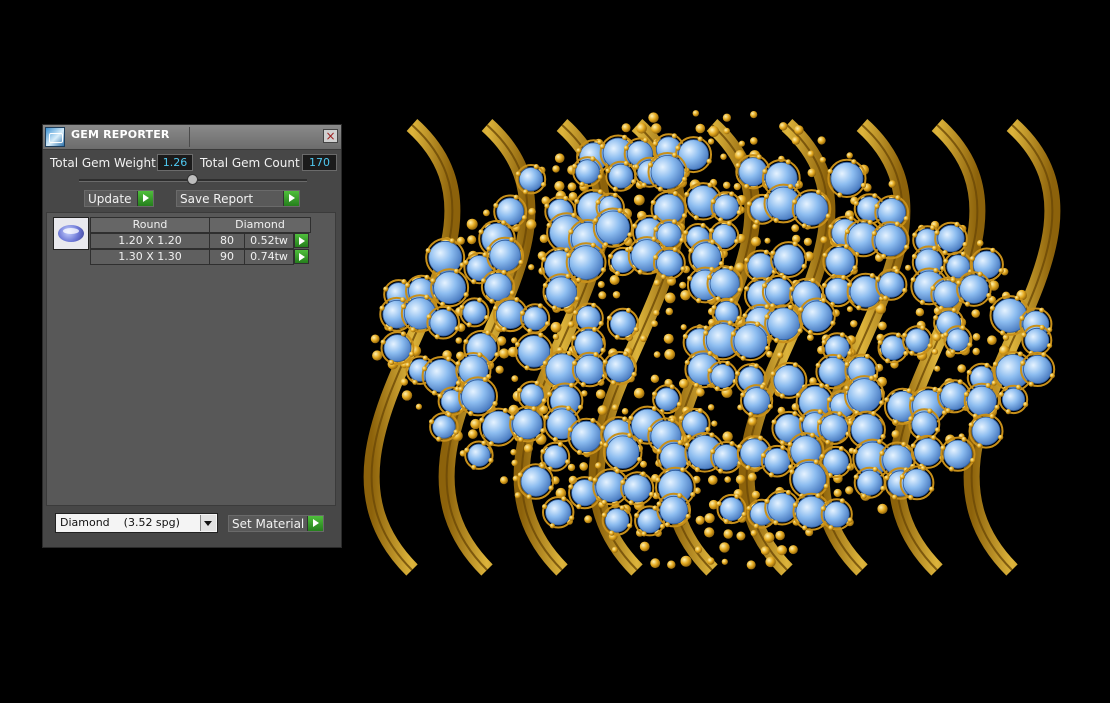 This screenshot has height=703, width=1110. Describe the element at coordinates (208, 523) in the screenshot. I see `chevron-down-icon` at that location.